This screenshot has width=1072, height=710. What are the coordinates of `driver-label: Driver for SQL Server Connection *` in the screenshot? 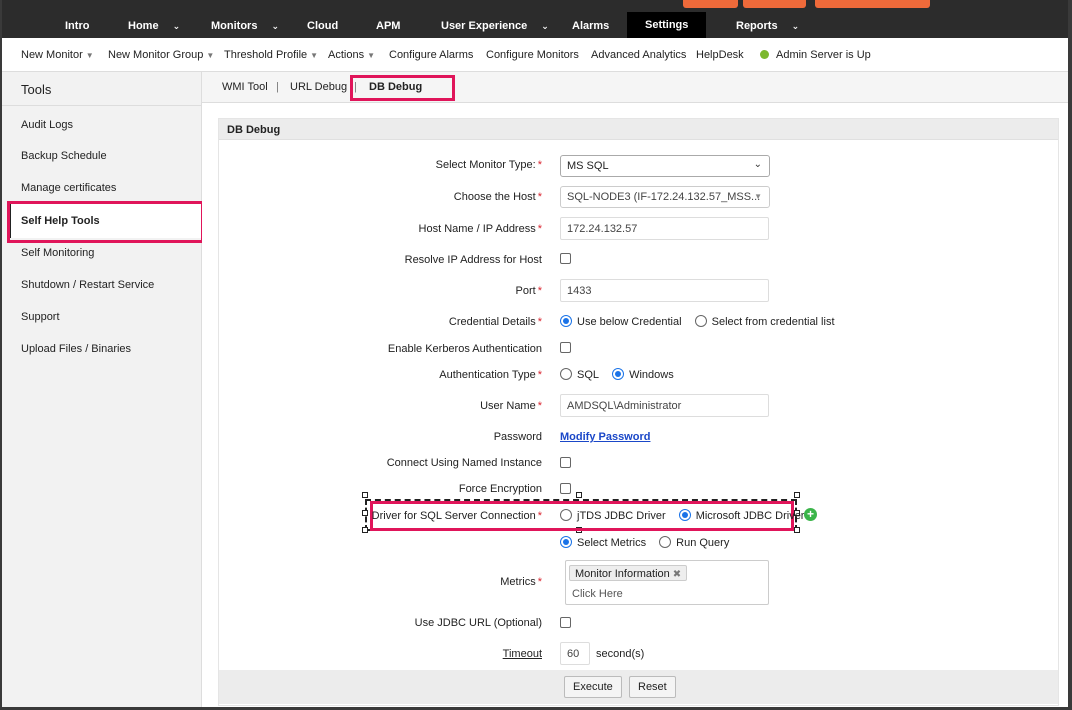 It's located at (456, 516).